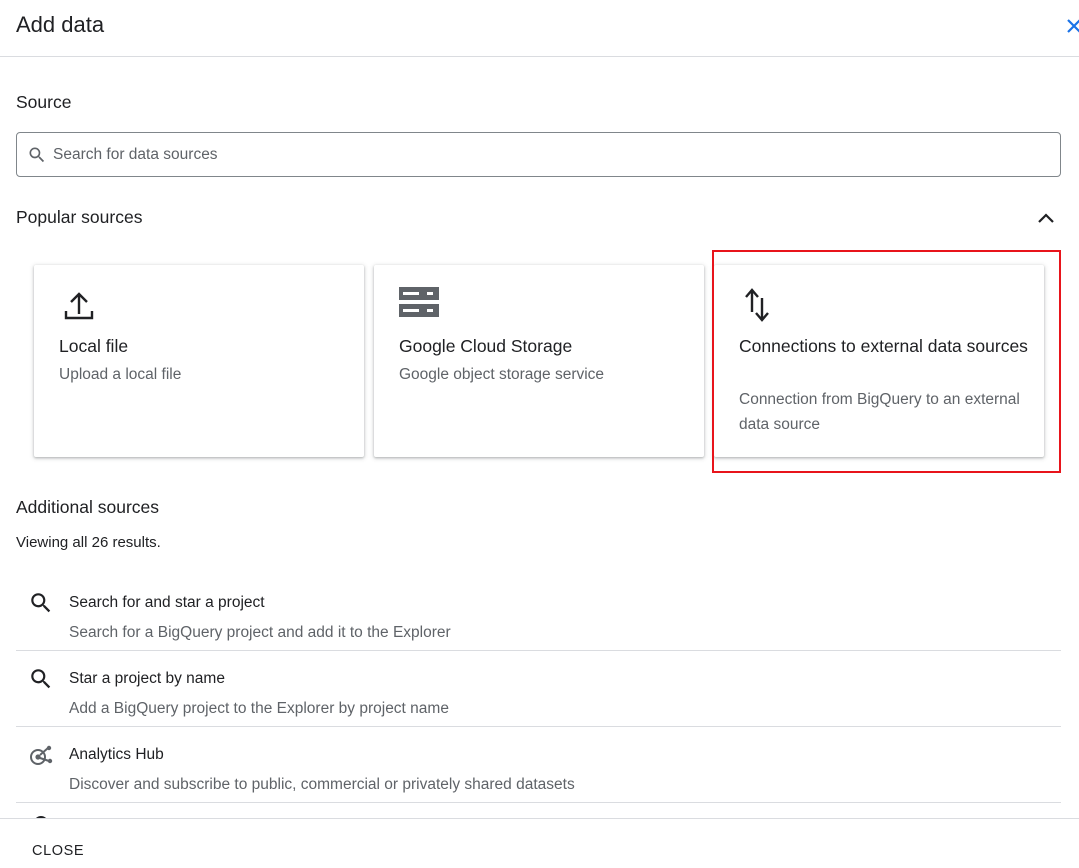 The image size is (1079, 868). Describe the element at coordinates (116, 754) in the screenshot. I see `list-item-title: Analytics Hub` at that location.